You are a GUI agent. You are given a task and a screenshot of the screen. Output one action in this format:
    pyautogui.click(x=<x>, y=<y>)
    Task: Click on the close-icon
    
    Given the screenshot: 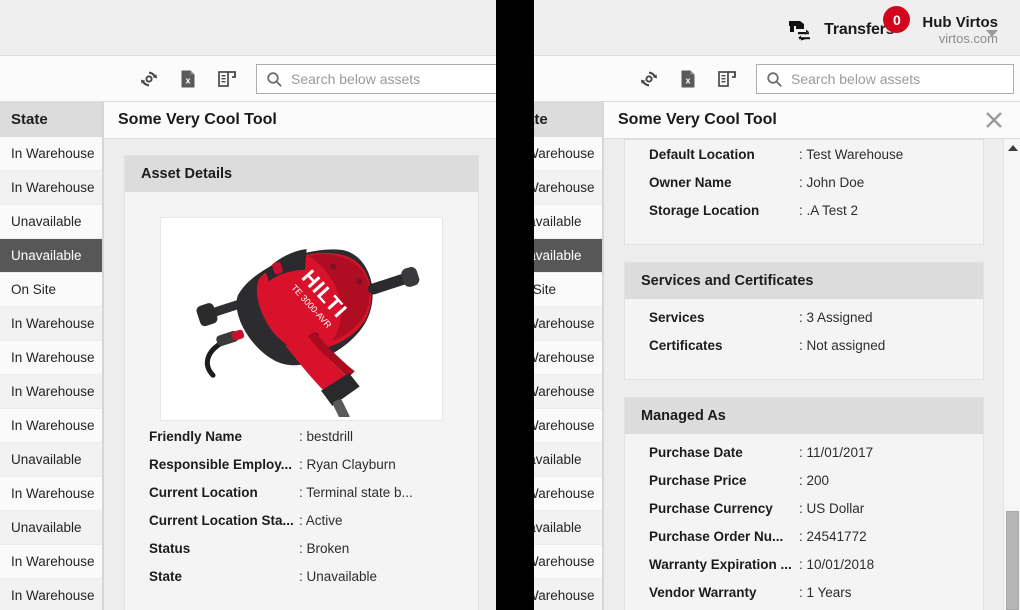 What is the action you would take?
    pyautogui.click(x=994, y=120)
    